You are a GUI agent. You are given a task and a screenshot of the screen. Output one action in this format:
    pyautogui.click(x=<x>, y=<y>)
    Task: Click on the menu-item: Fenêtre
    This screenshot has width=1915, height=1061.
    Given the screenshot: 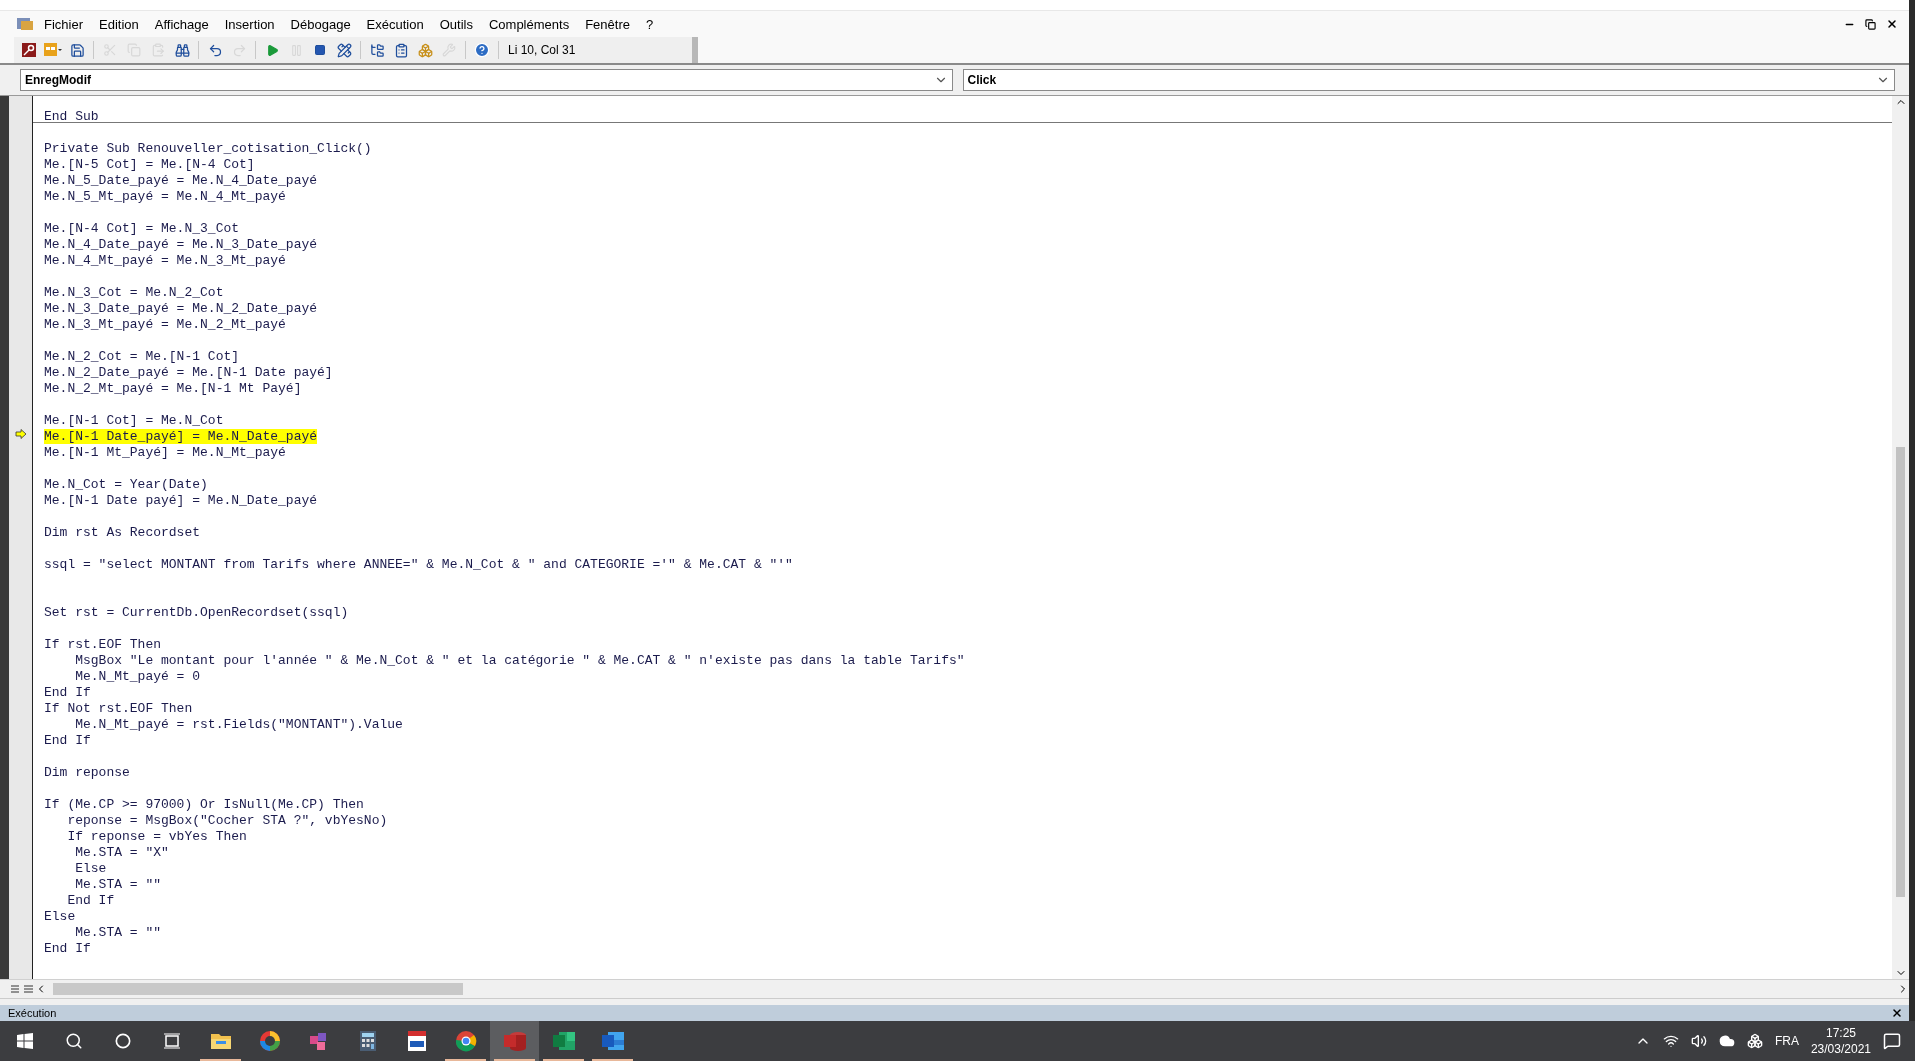 What is the action you would take?
    pyautogui.click(x=607, y=24)
    